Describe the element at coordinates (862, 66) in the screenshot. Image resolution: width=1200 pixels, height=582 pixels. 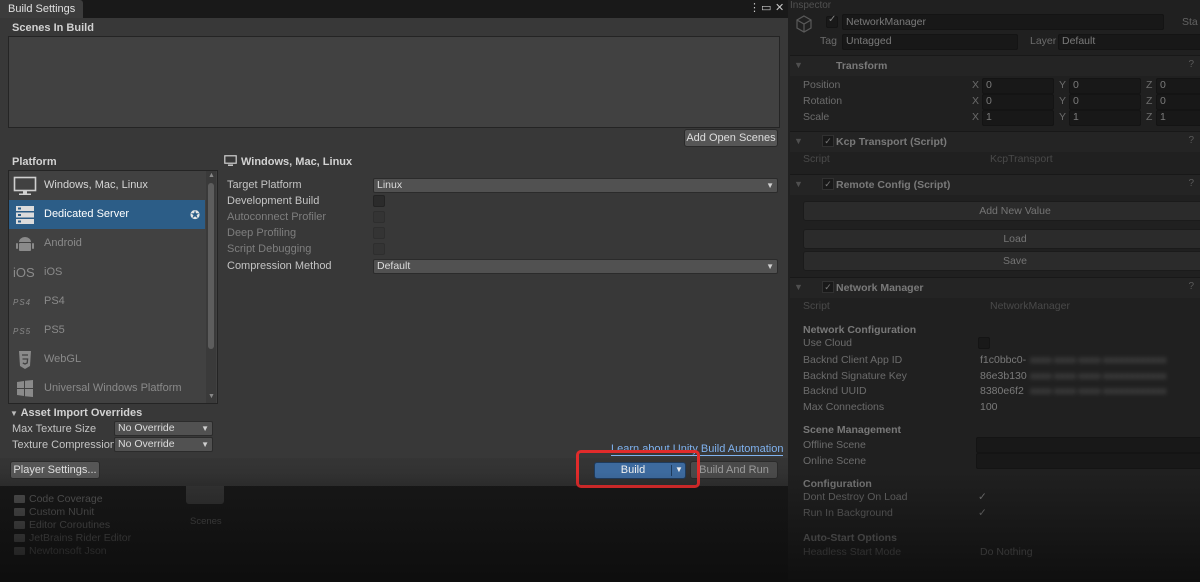
I see `transform-title: Transform` at that location.